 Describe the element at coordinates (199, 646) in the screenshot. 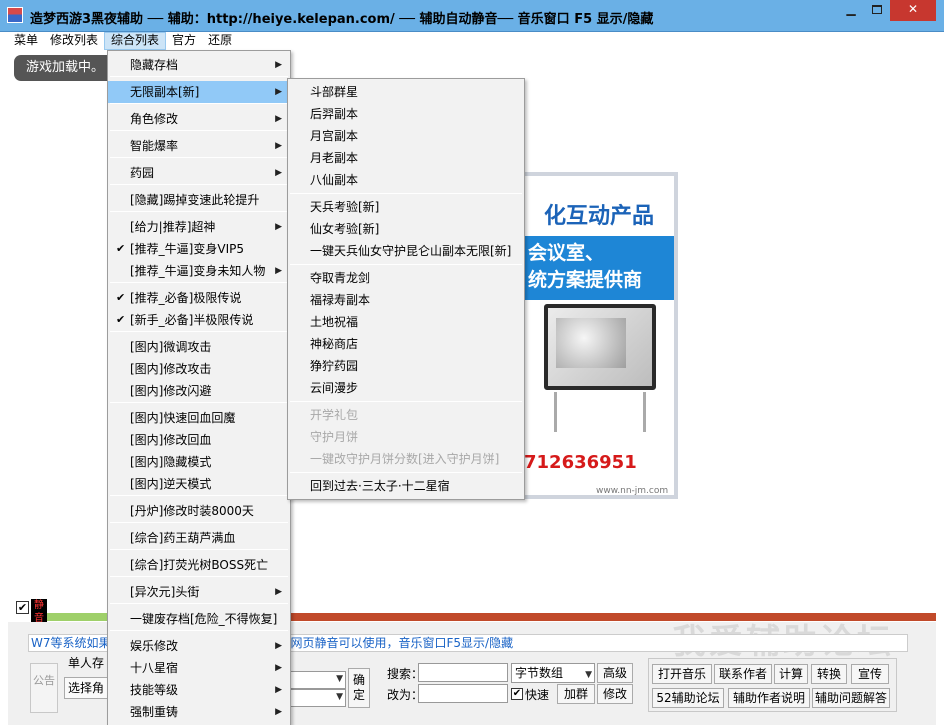

I see `comprehensive-menu-item: 娱乐修改 ▶` at that location.